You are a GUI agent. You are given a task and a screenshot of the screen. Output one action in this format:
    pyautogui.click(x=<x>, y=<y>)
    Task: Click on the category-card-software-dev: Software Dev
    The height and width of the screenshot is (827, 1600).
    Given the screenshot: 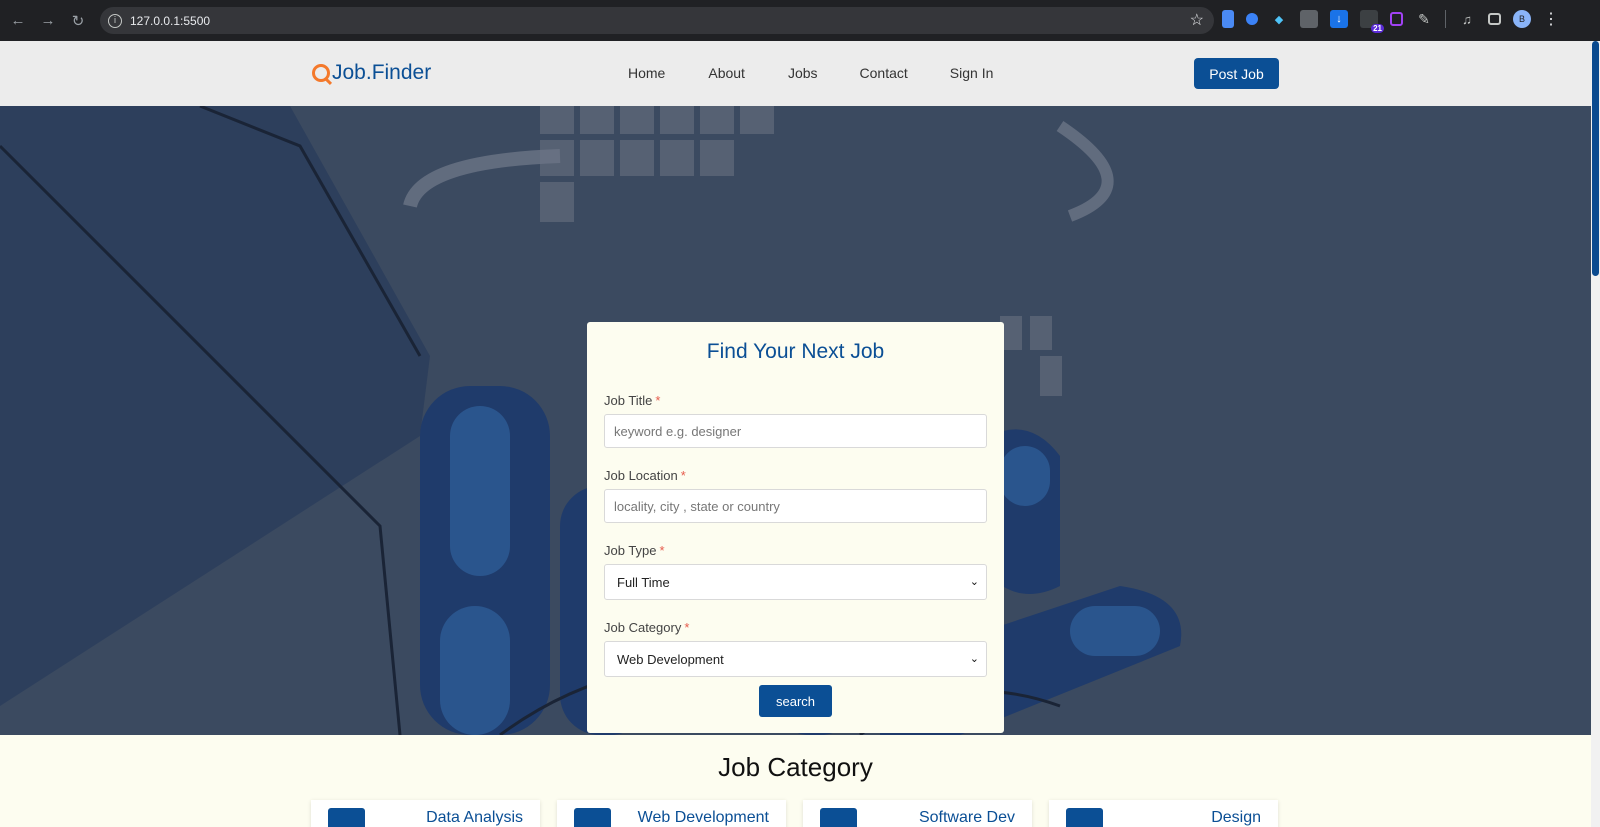 What is the action you would take?
    pyautogui.click(x=917, y=813)
    